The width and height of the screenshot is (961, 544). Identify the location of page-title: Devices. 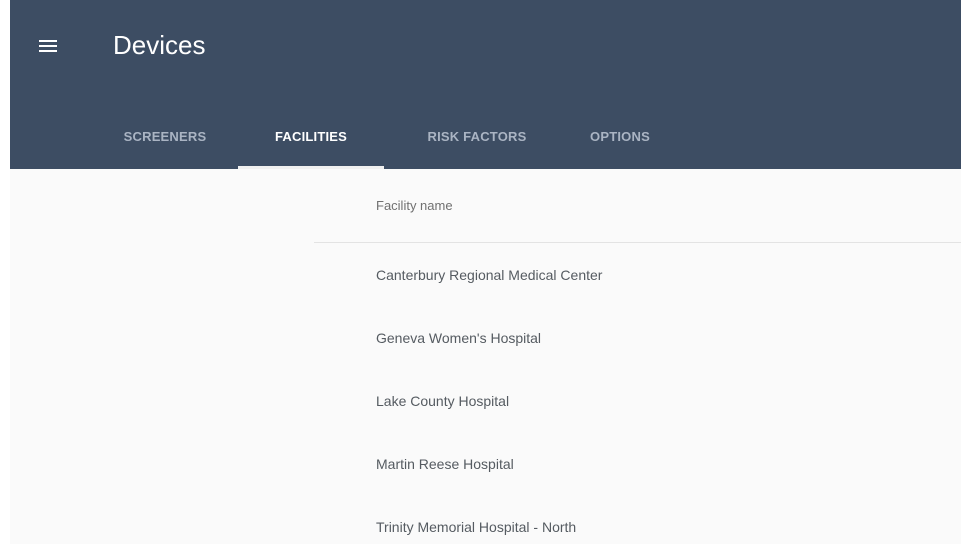
(159, 45).